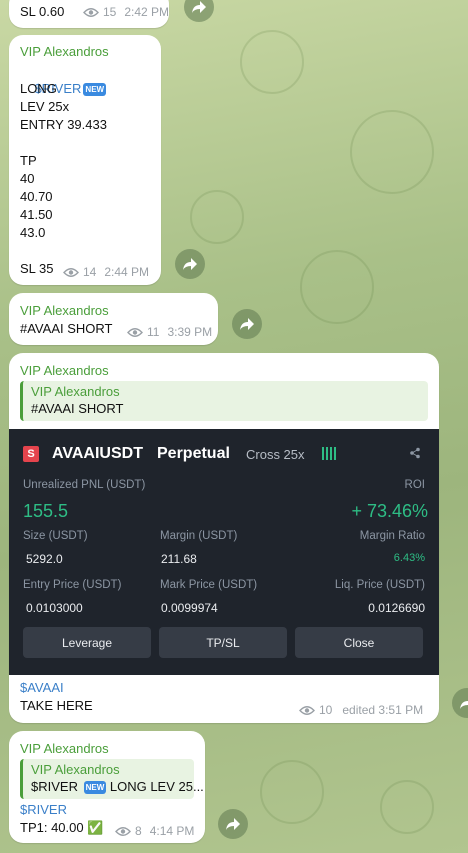 The width and height of the screenshot is (468, 853). What do you see at coordinates (77, 408) in the screenshot?
I see `quote-text: #AVAAI SHORT` at bounding box center [77, 408].